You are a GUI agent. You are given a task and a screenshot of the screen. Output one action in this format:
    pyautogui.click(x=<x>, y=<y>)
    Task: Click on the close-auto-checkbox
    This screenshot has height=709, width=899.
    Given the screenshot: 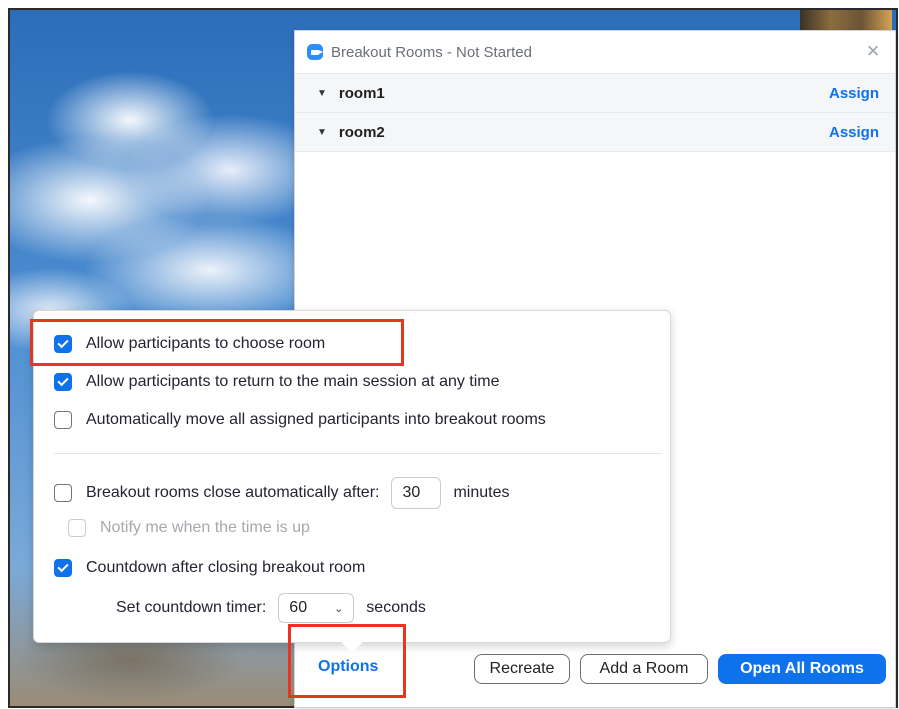 What is the action you would take?
    pyautogui.click(x=63, y=493)
    